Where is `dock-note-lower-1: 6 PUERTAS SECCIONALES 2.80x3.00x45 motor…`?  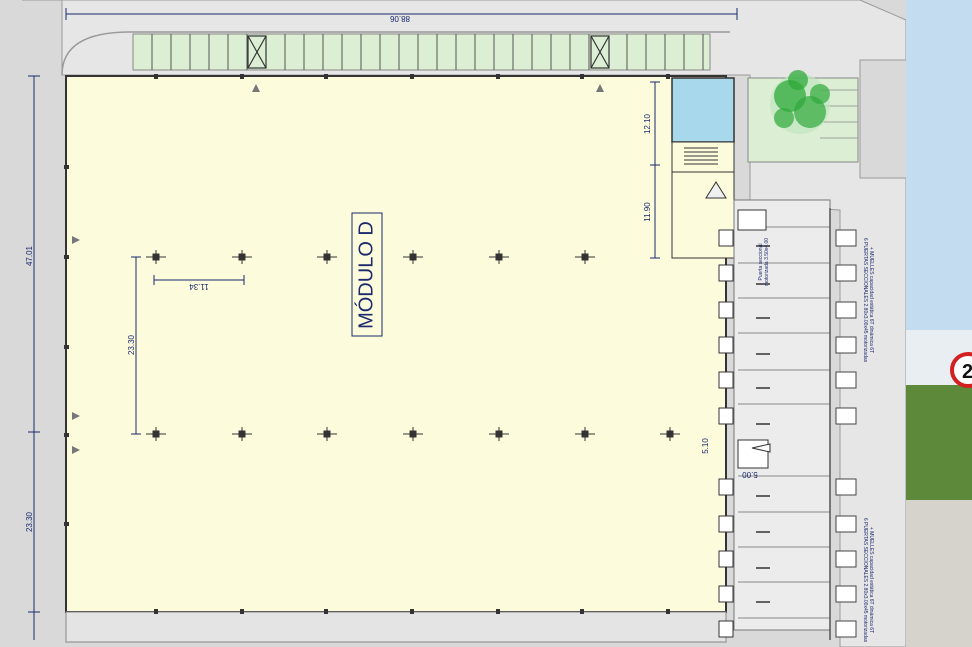
dock-note-lower-1: 6 PUERTAS SECCIONALES 2.80x3.00x45 motor… is located at coordinates (865, 580).